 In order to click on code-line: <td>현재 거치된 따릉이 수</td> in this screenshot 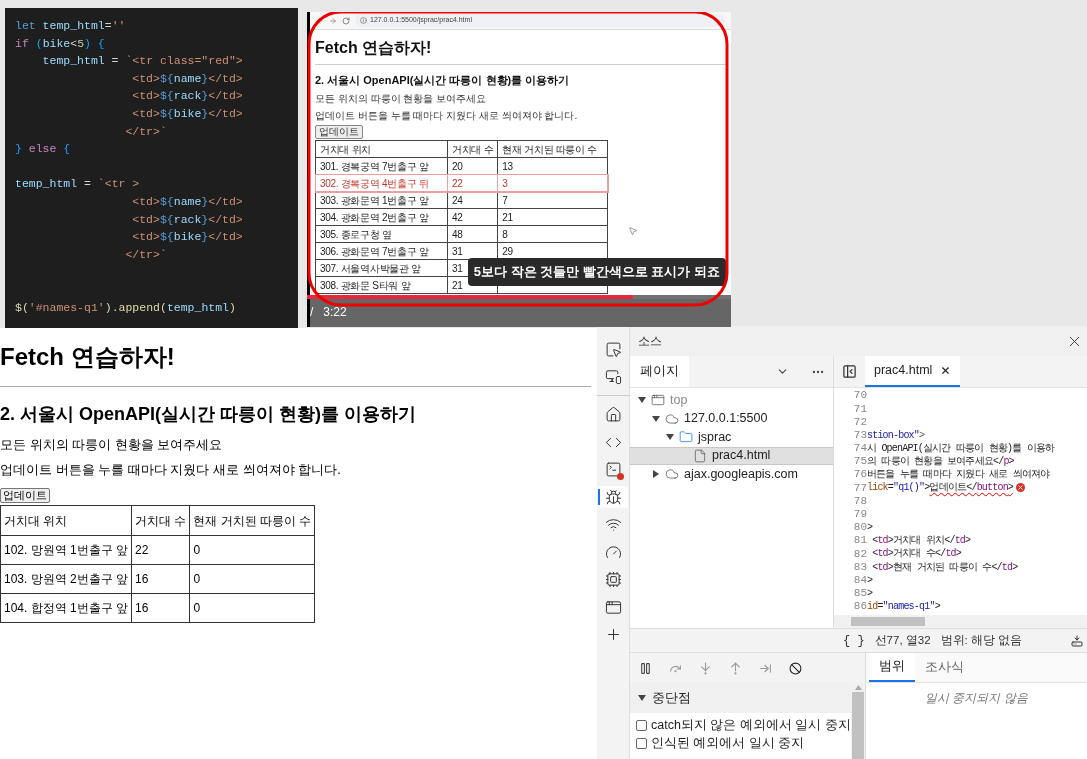, I will do `click(944, 567)`.